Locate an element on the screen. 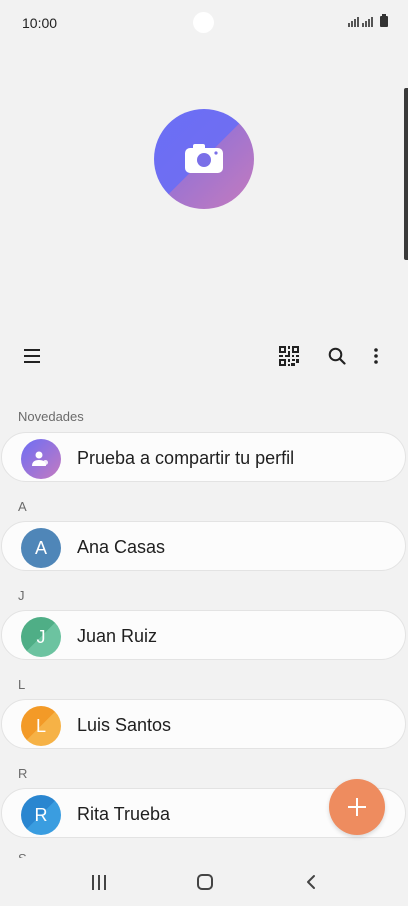 Image resolution: width=408 pixels, height=906 pixels. toolbar is located at coordinates (204, 356).